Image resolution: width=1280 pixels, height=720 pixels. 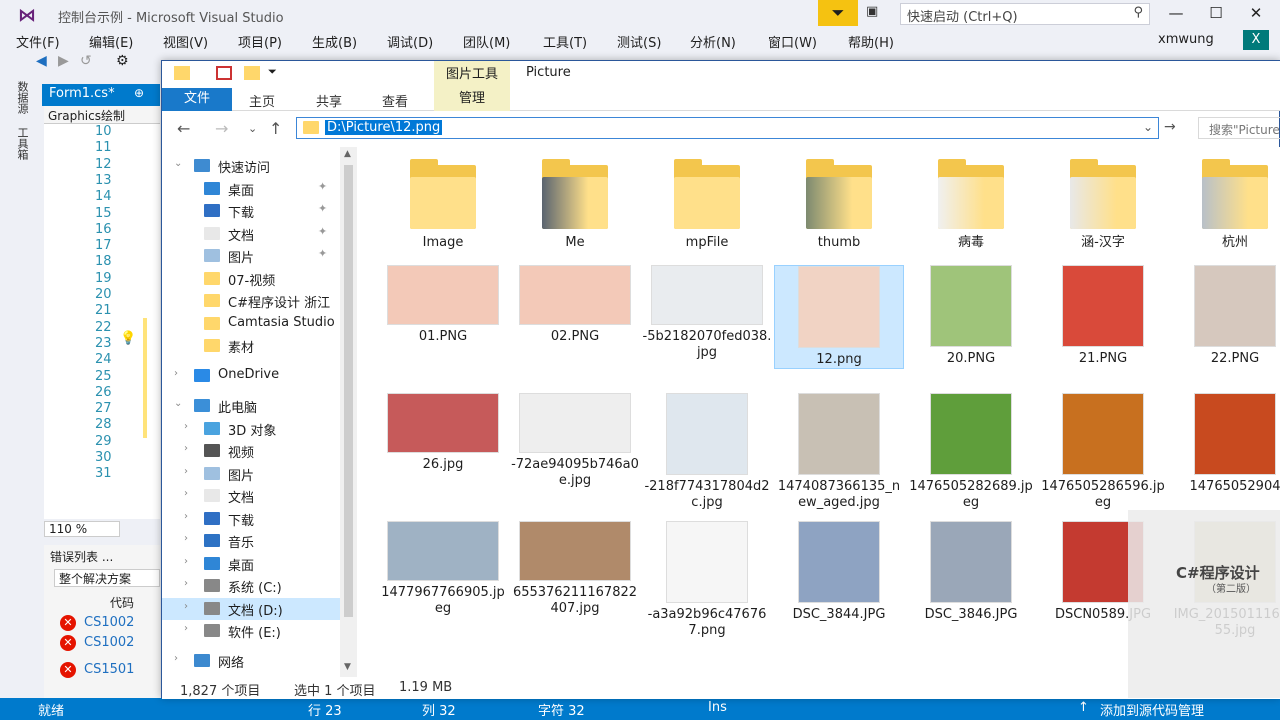 What do you see at coordinates (971, 316) in the screenshot?
I see `image-file-item: 20.PNG` at bounding box center [971, 316].